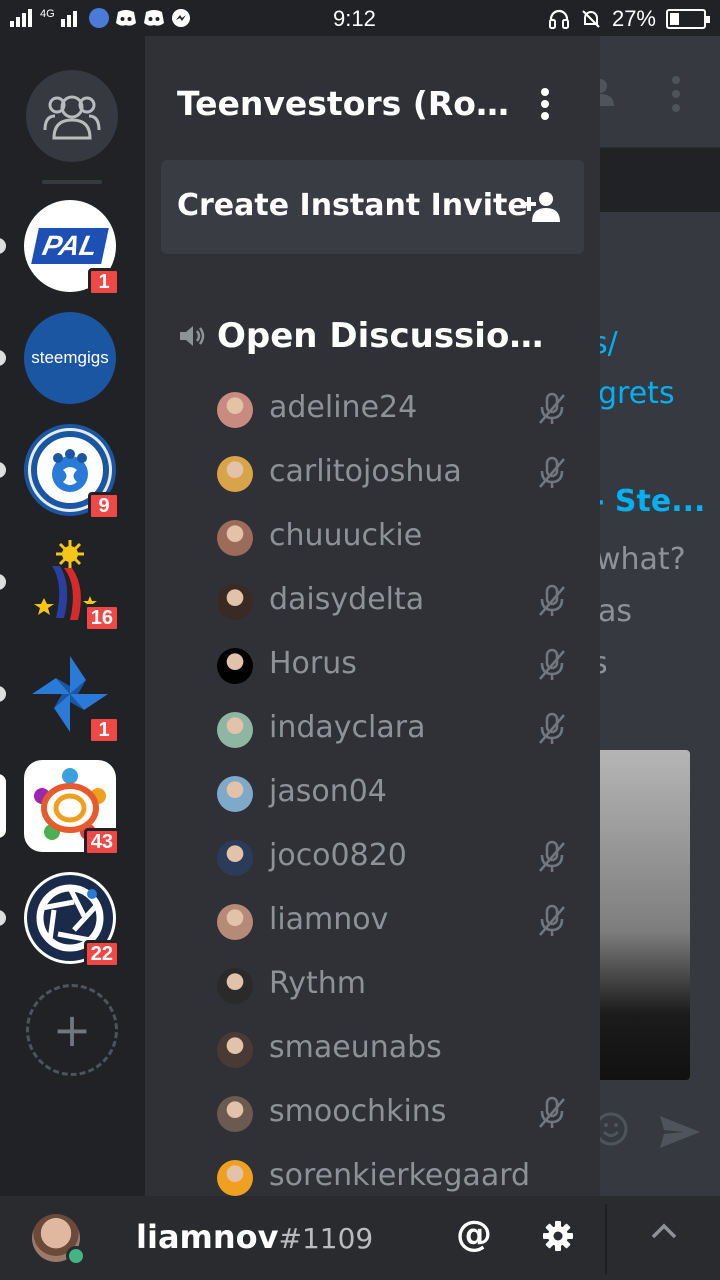 The width and height of the screenshot is (720, 1280). I want to click on server-icon-label: PAL, so click(70, 246).